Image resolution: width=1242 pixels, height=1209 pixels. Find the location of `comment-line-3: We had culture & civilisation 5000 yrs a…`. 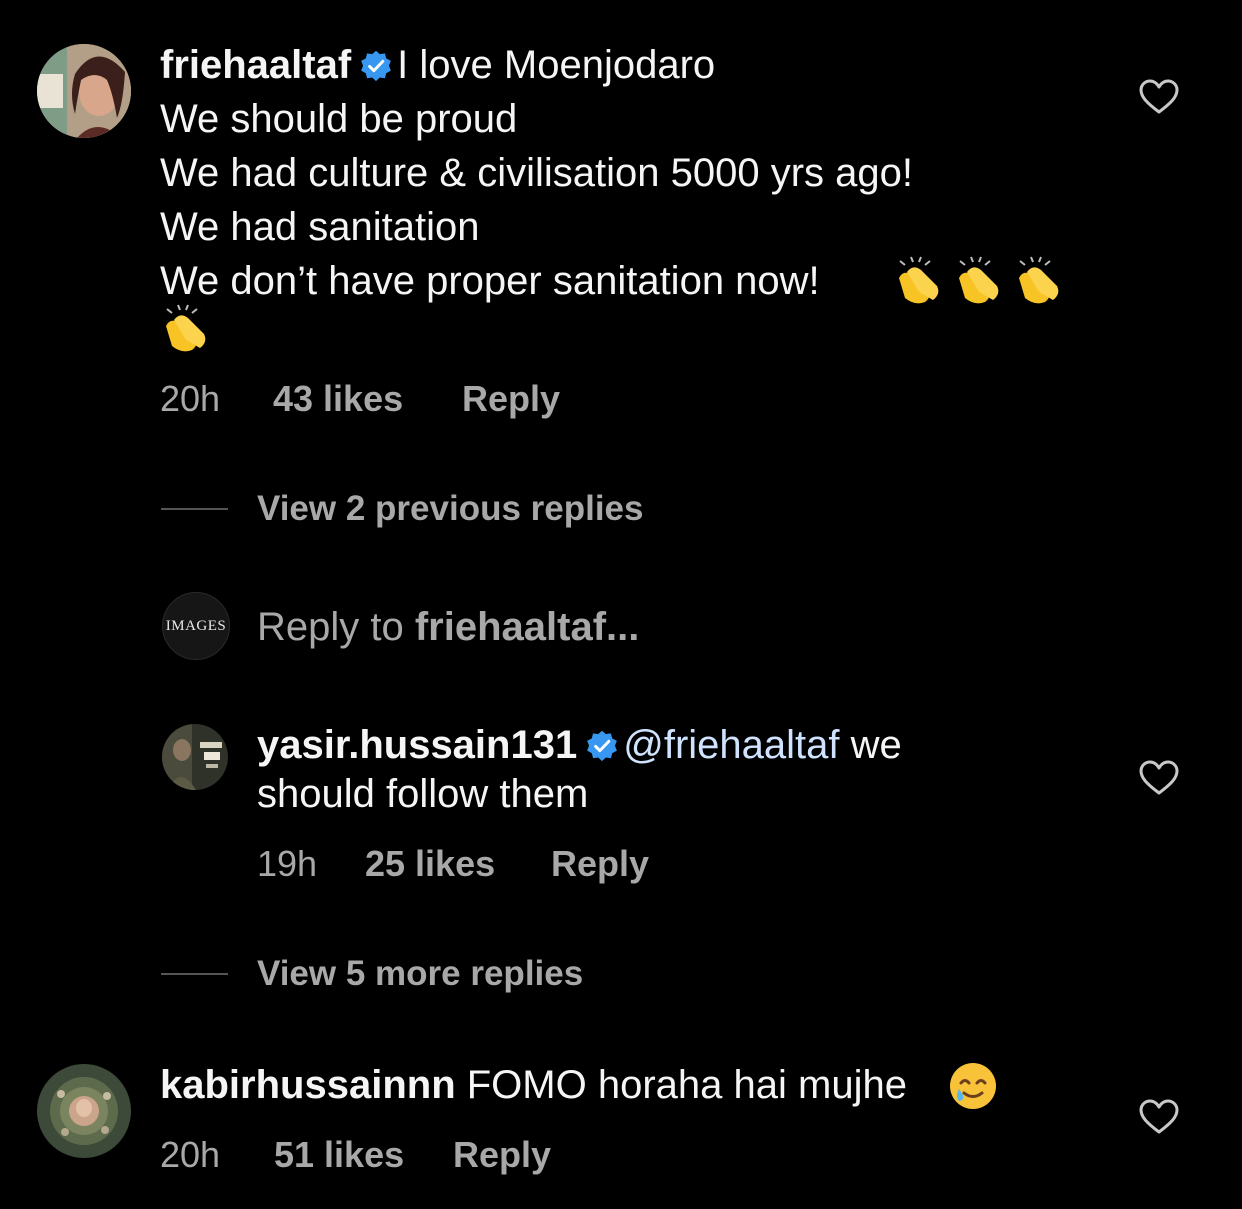

comment-line-3: We had culture & civilisation 5000 yrs a… is located at coordinates (536, 173).